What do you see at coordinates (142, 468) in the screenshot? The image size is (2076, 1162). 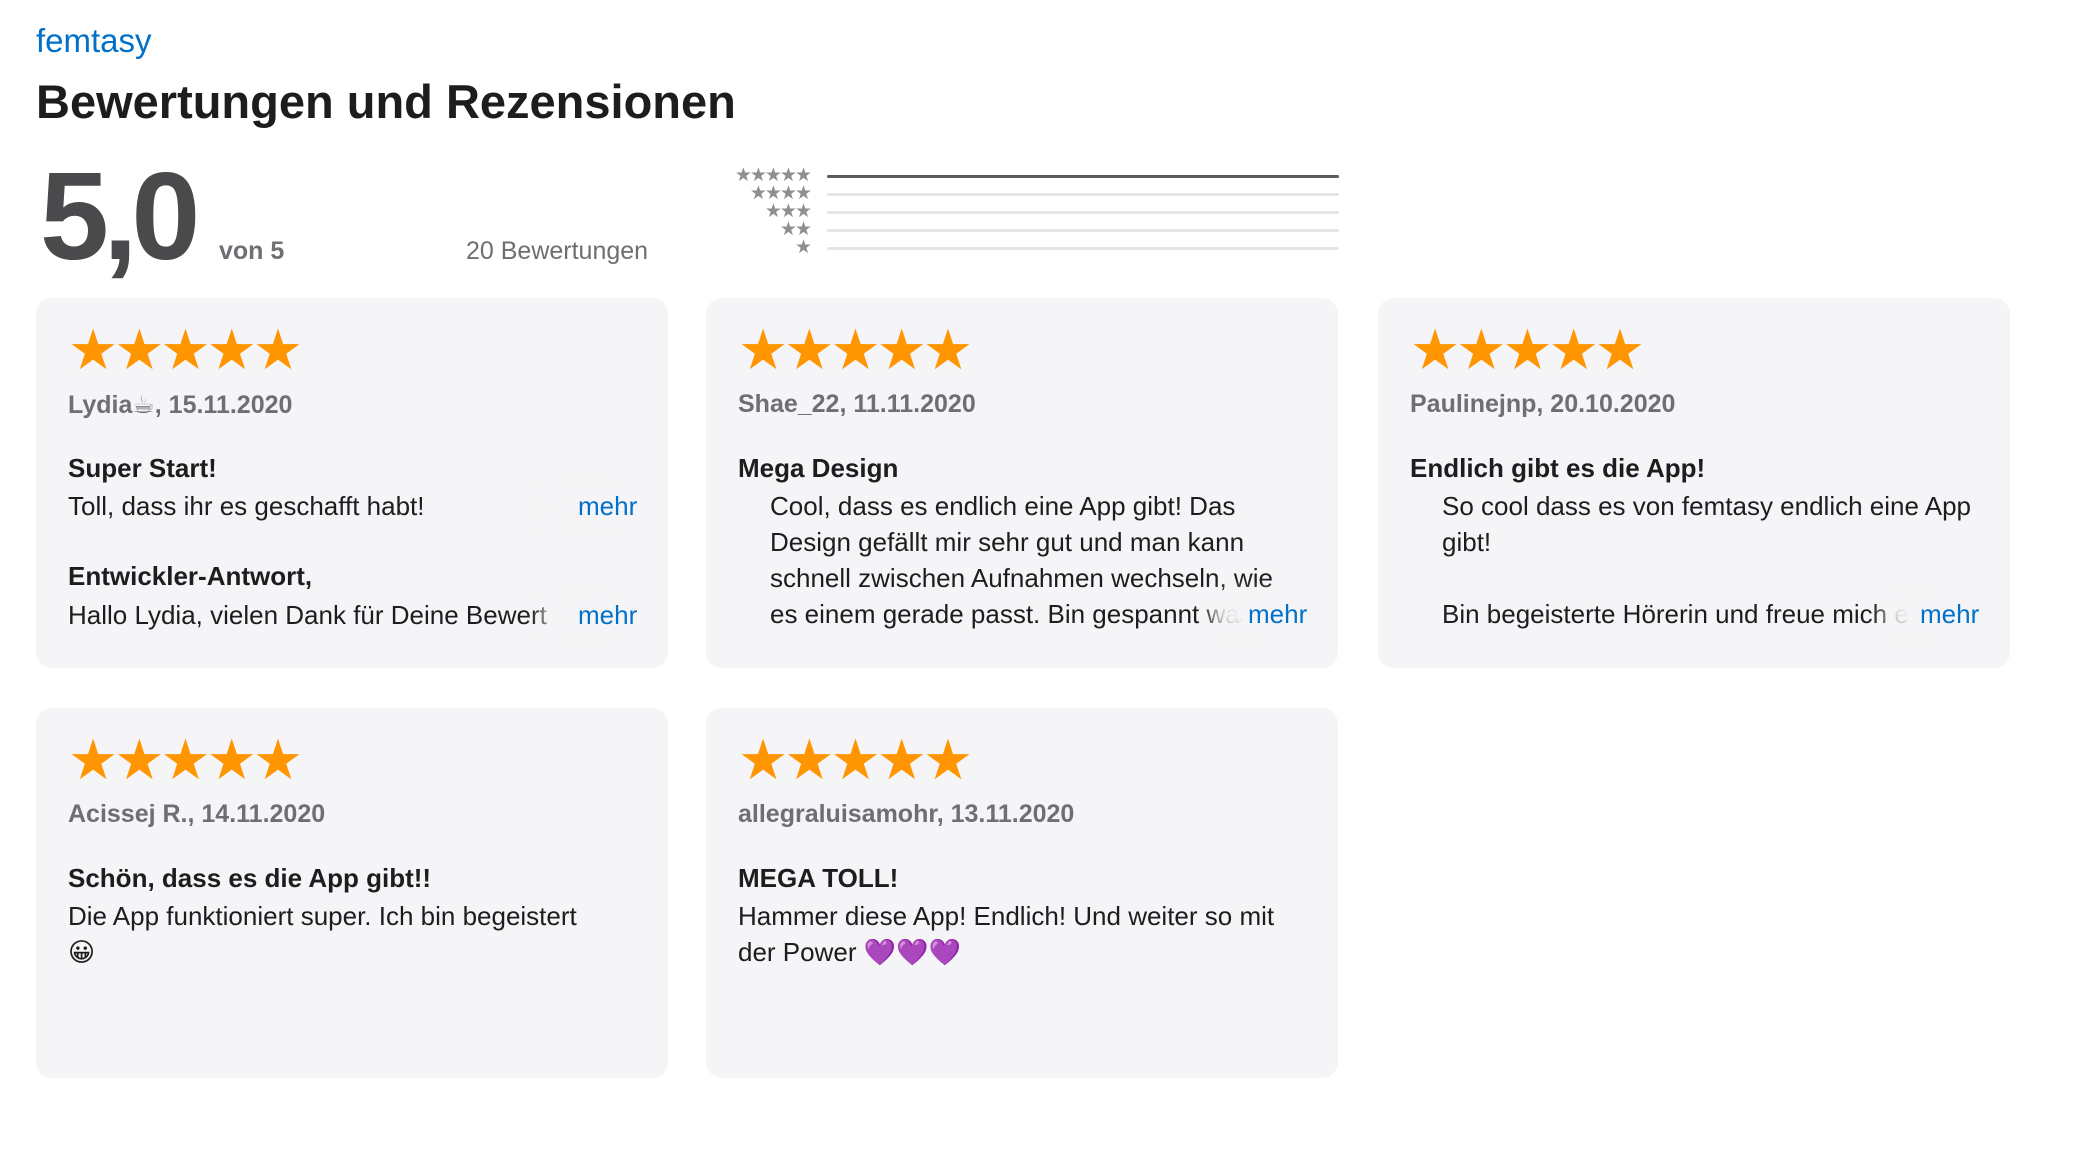 I see `review-title: Super Start!` at bounding box center [142, 468].